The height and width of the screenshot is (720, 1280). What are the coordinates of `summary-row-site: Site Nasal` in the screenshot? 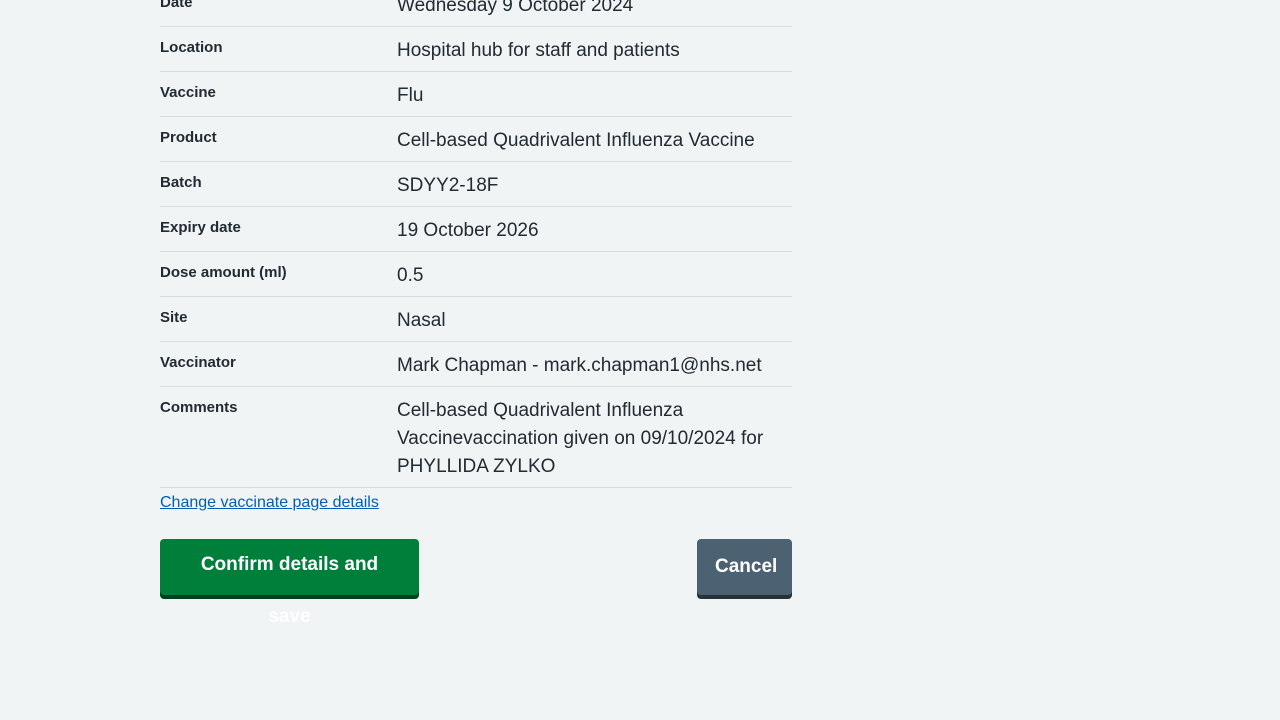 It's located at (476, 319).